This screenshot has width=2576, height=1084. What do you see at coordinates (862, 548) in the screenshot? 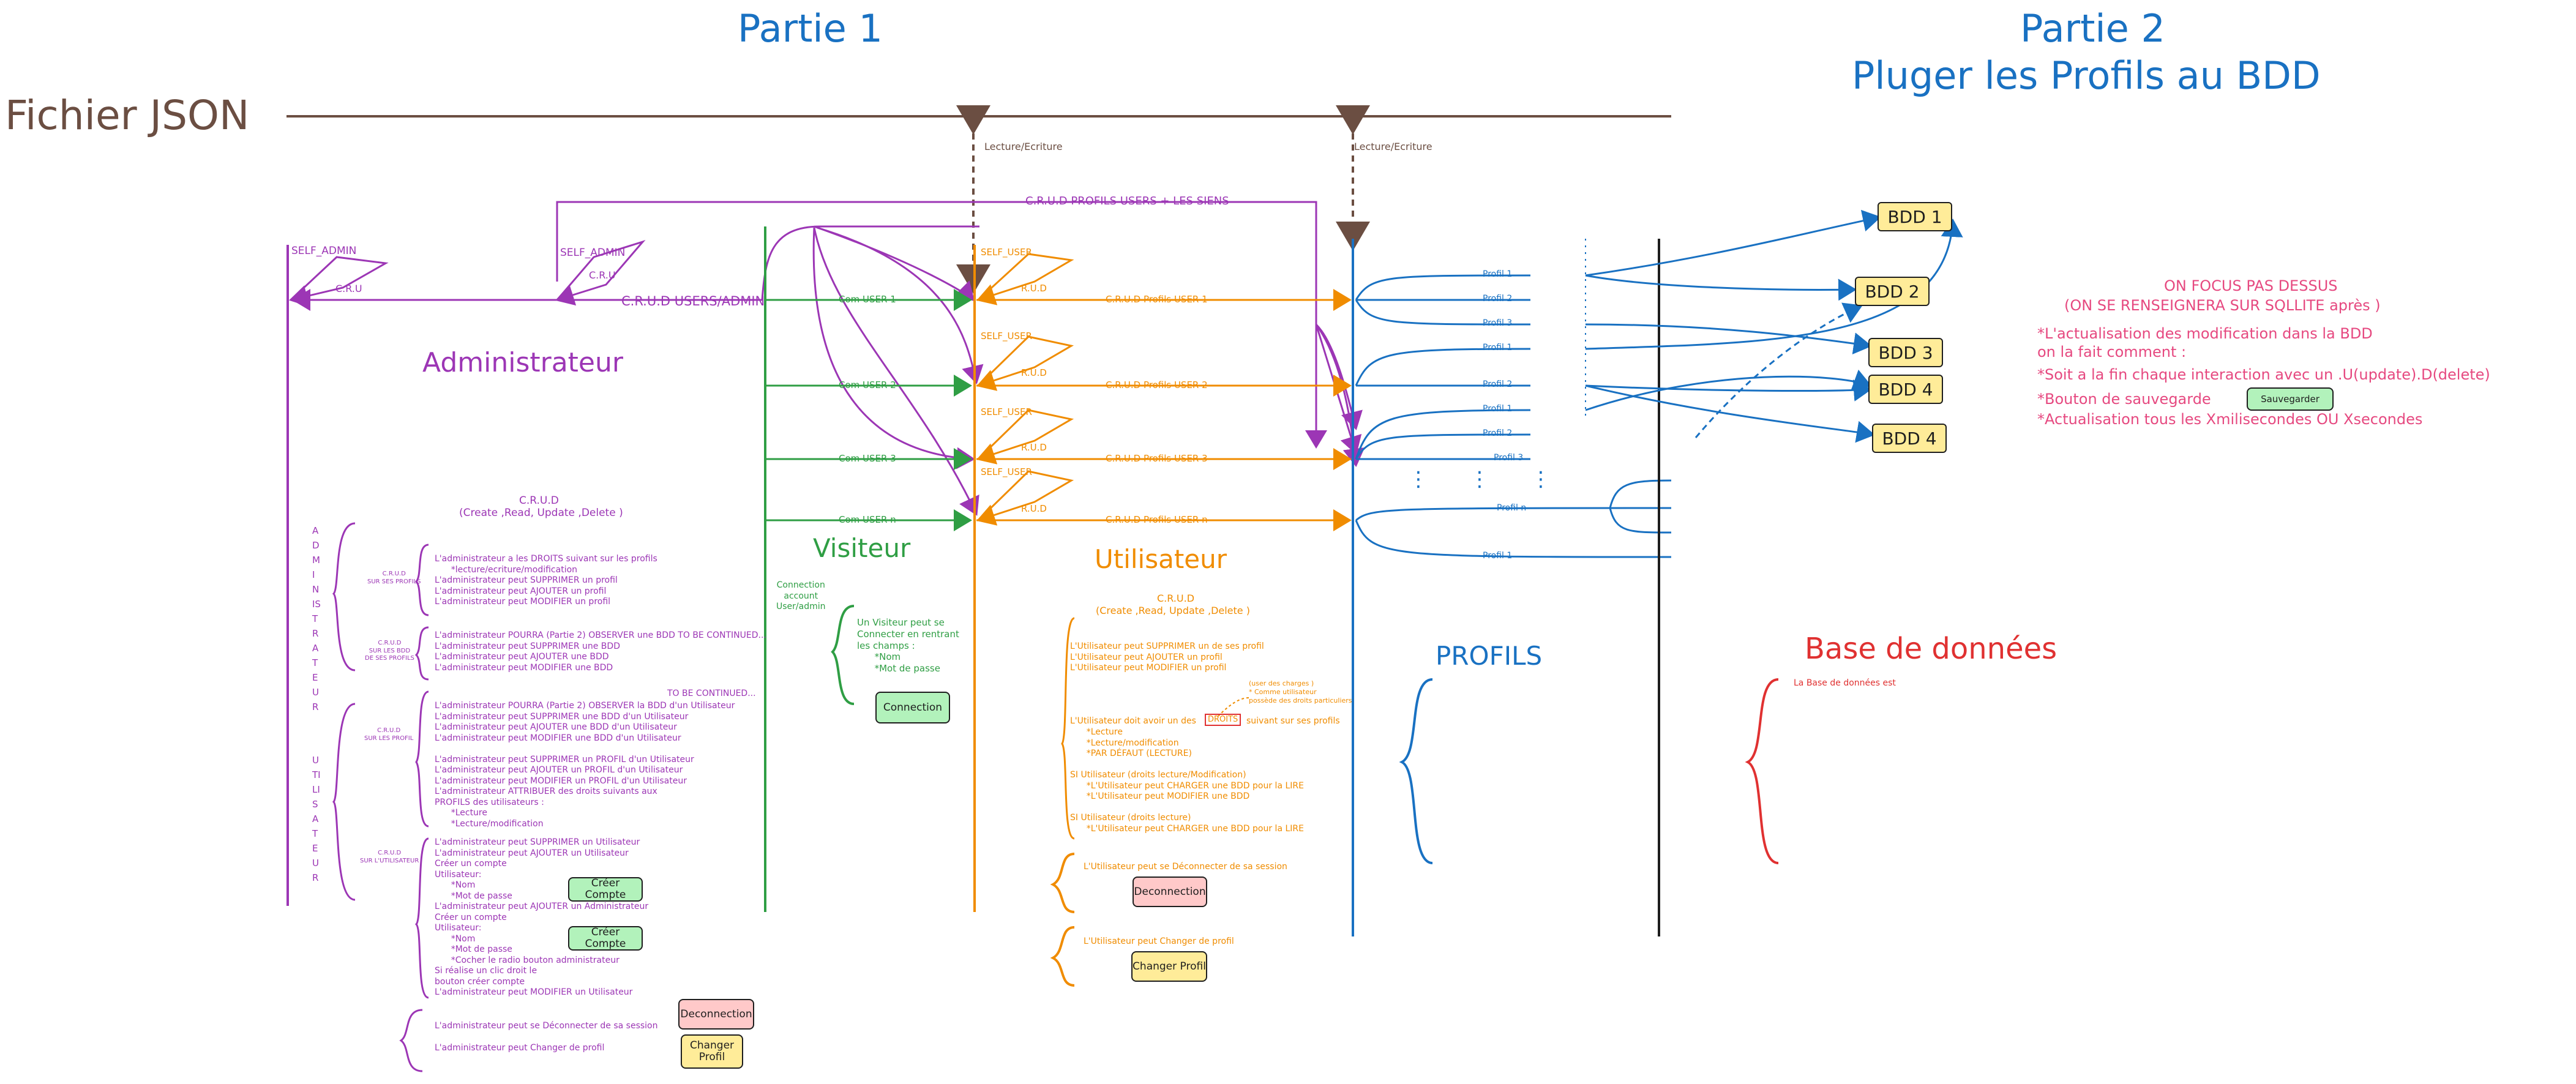
I see `visiteur-title: Visiteur` at bounding box center [862, 548].